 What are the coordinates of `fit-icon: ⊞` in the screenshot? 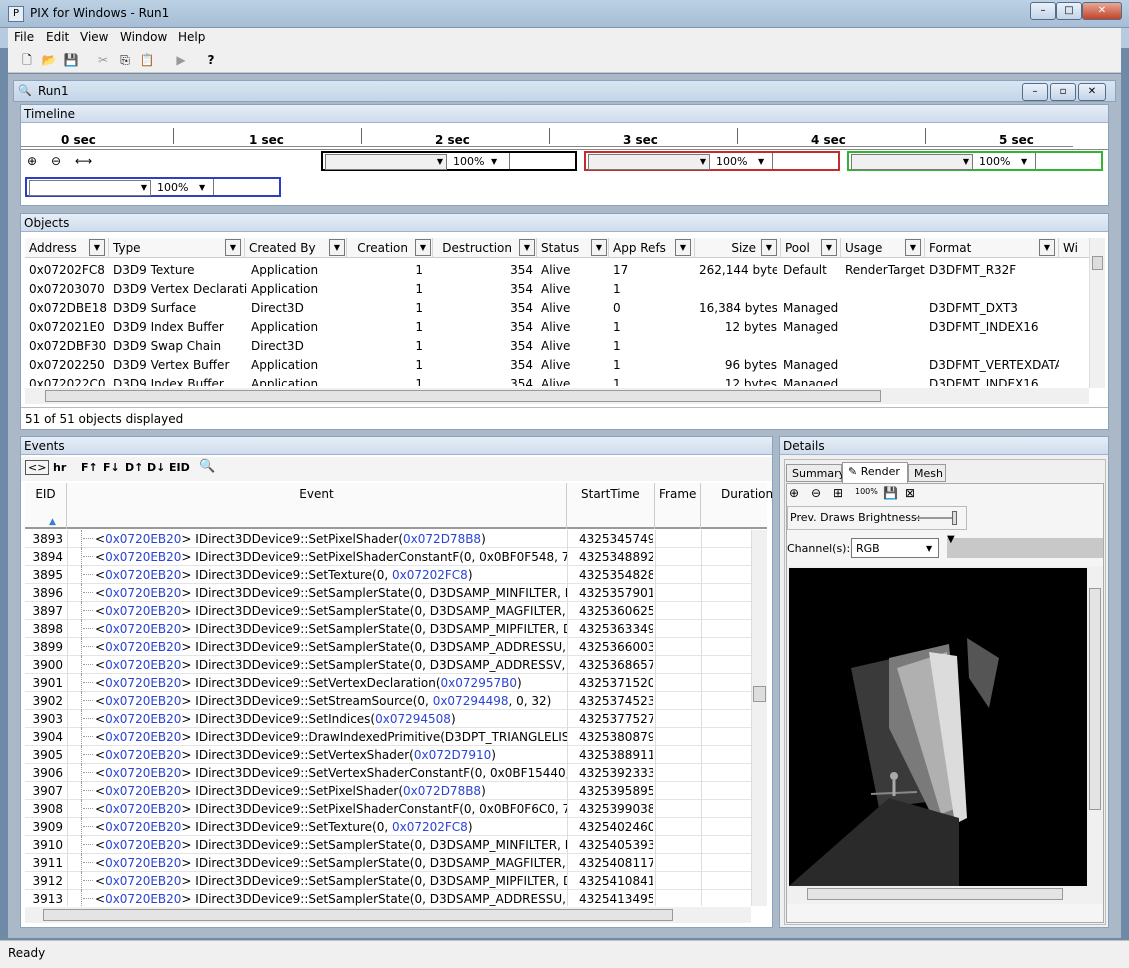 It's located at (838, 493).